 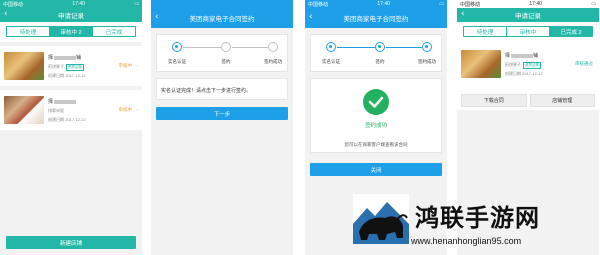 I want to click on tab-reviewing: 审核中 2, so click(x=71, y=31).